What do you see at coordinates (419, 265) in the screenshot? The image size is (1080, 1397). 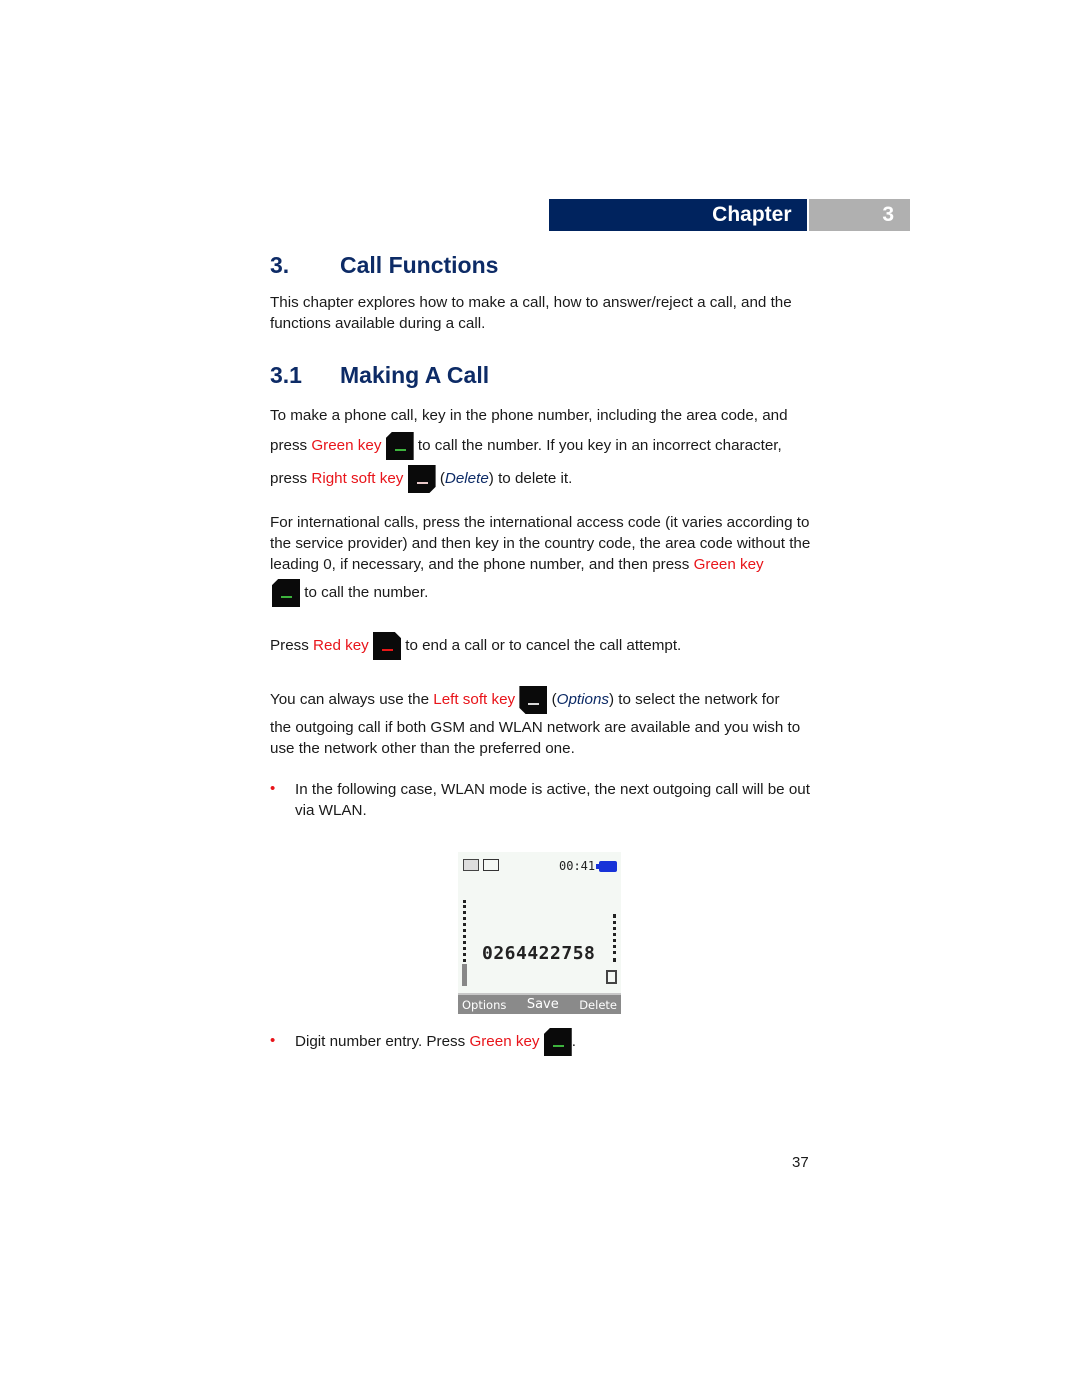 I see `heading-title: Call Functions` at bounding box center [419, 265].